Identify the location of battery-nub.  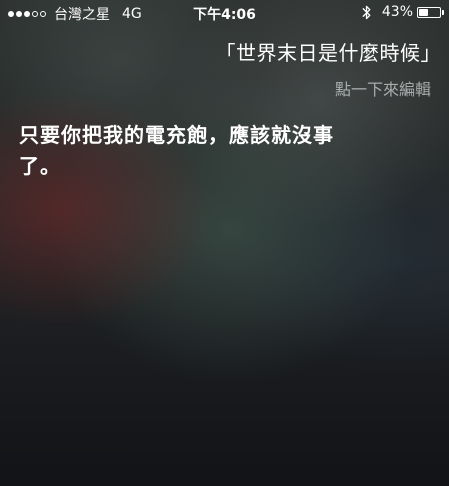
(443, 12).